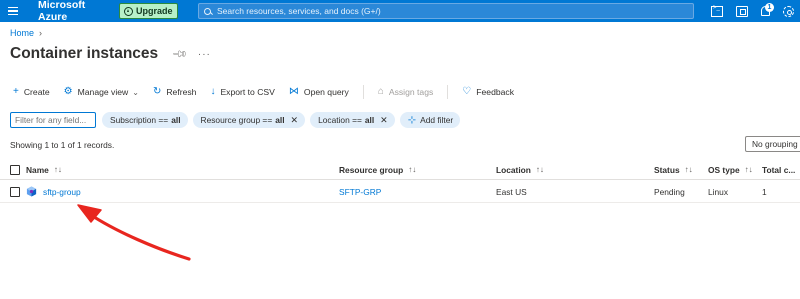 This screenshot has width=800, height=299. What do you see at coordinates (513, 169) in the screenshot?
I see `column-location-label: Location` at bounding box center [513, 169].